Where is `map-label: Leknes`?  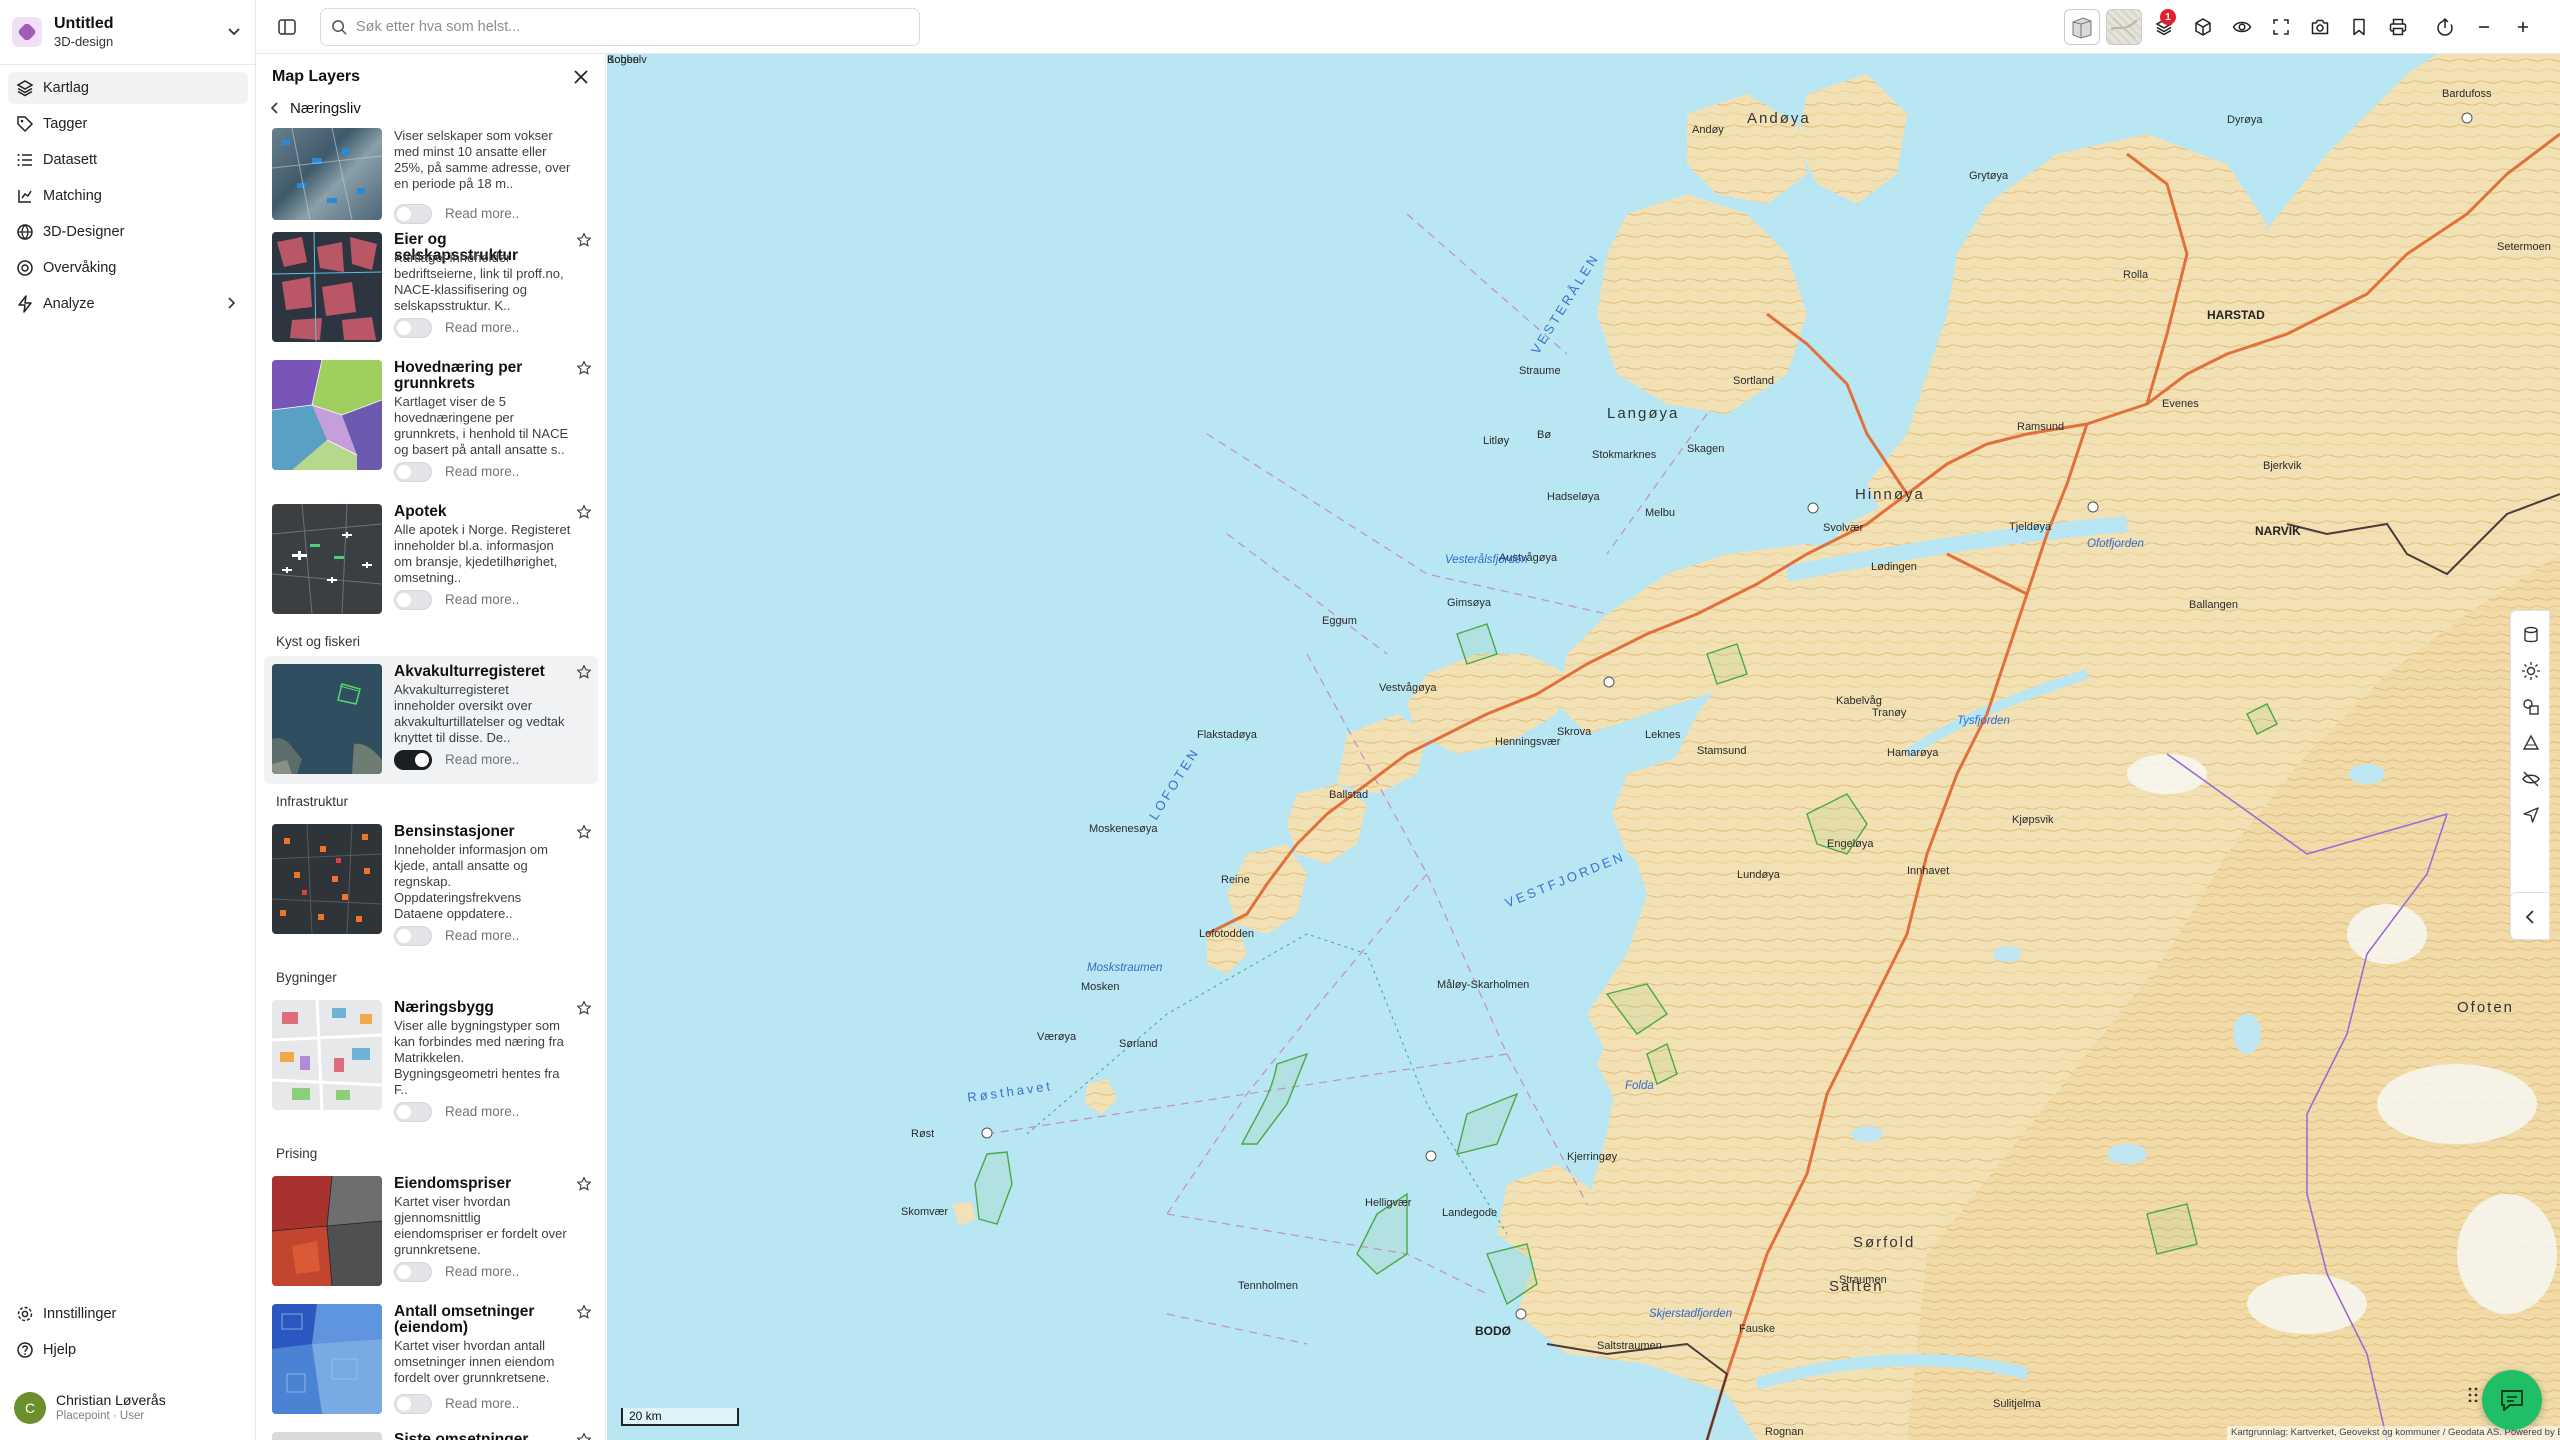 map-label: Leknes is located at coordinates (1663, 735).